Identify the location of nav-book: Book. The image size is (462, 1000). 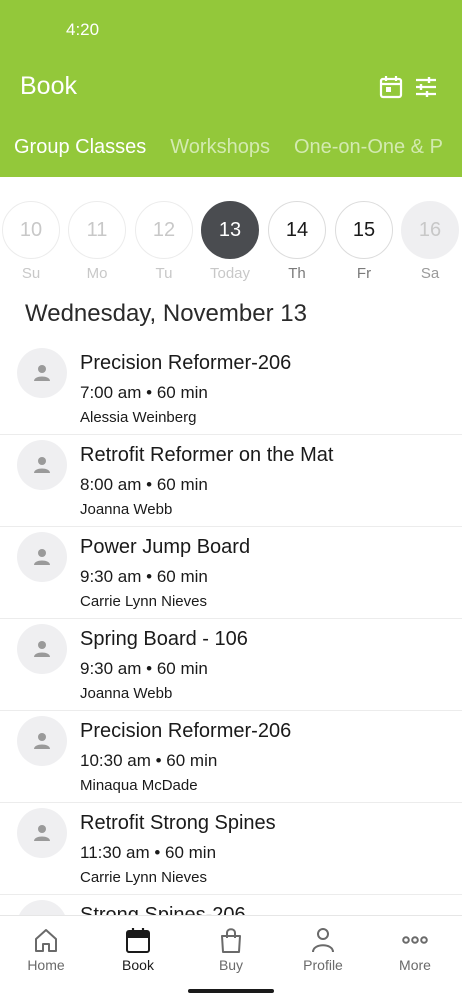
(138, 949).